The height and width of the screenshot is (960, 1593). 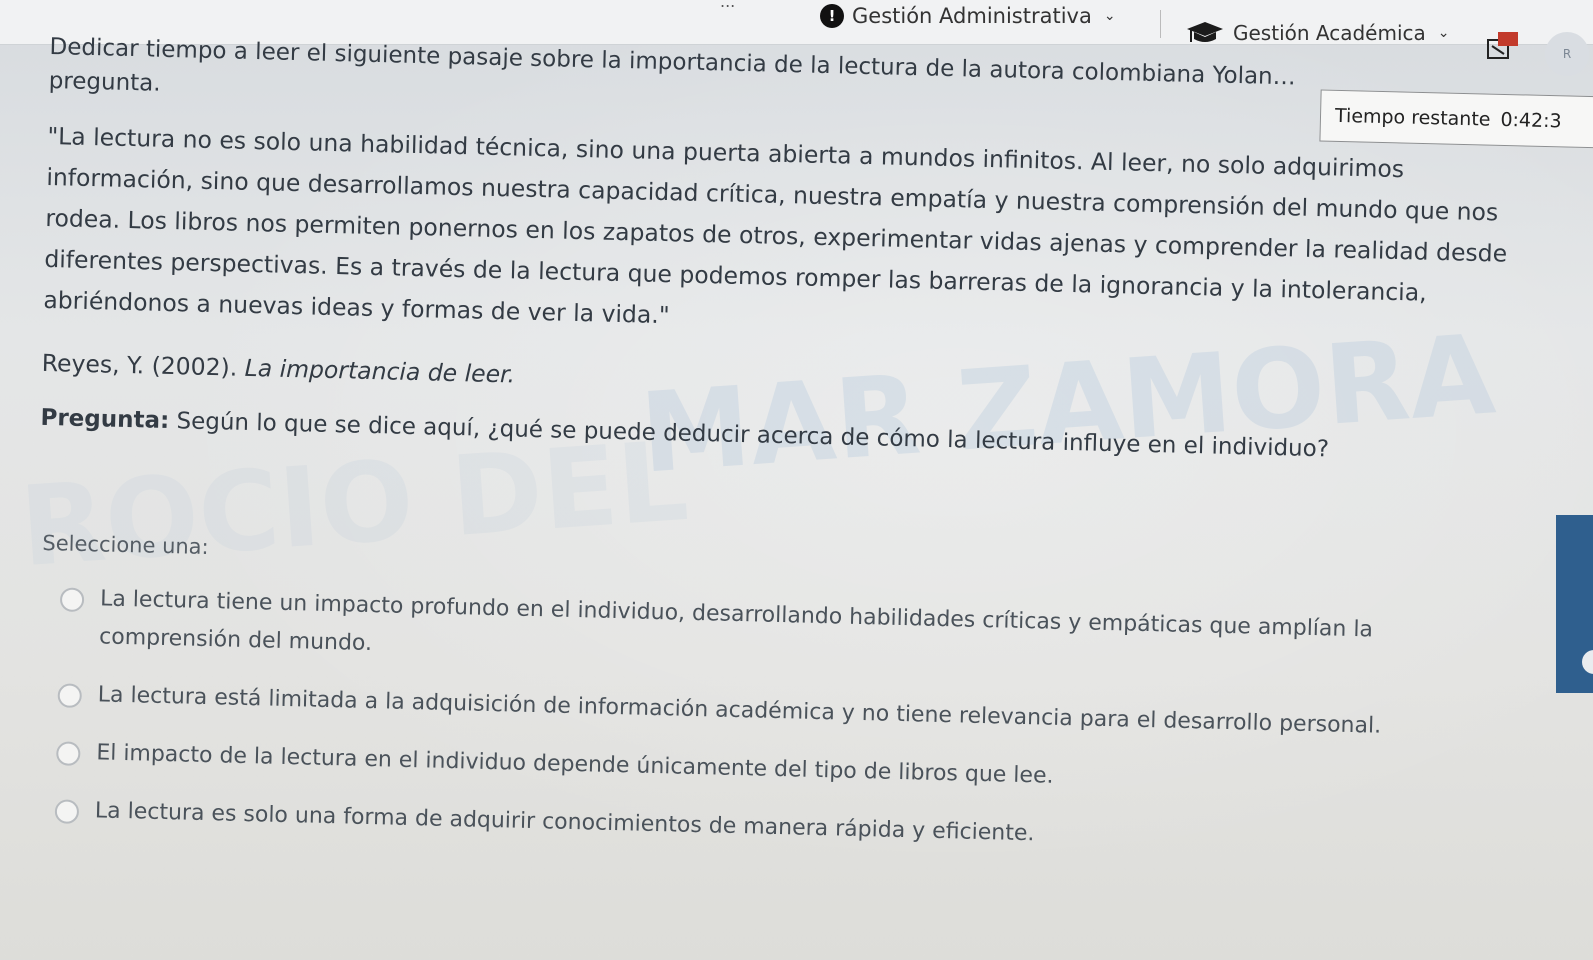 I want to click on graduation-cap-icon, so click(x=1205, y=32).